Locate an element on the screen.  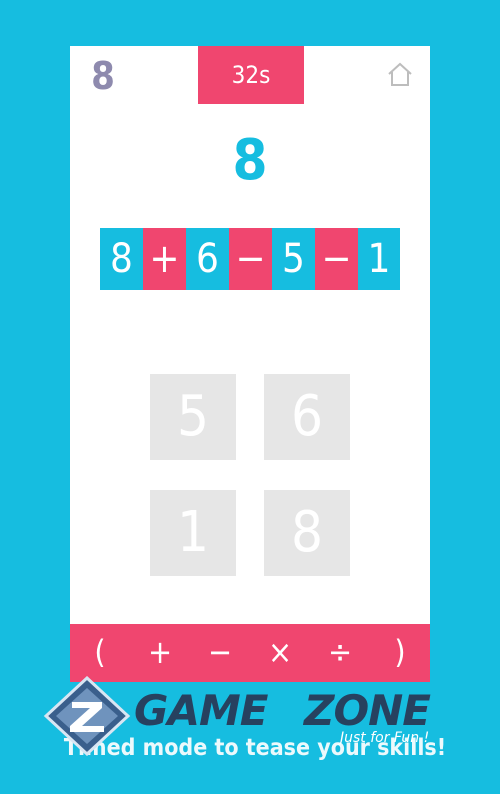
plus-button: + is located at coordinates (160, 653).